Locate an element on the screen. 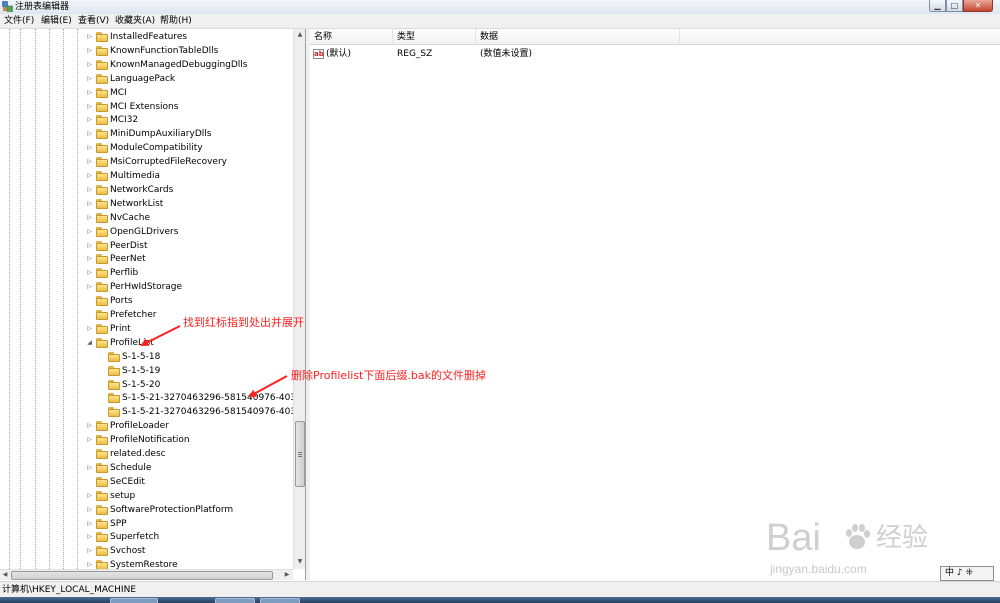  tree-node: ◢ ProfileList is located at coordinates (146, 343).